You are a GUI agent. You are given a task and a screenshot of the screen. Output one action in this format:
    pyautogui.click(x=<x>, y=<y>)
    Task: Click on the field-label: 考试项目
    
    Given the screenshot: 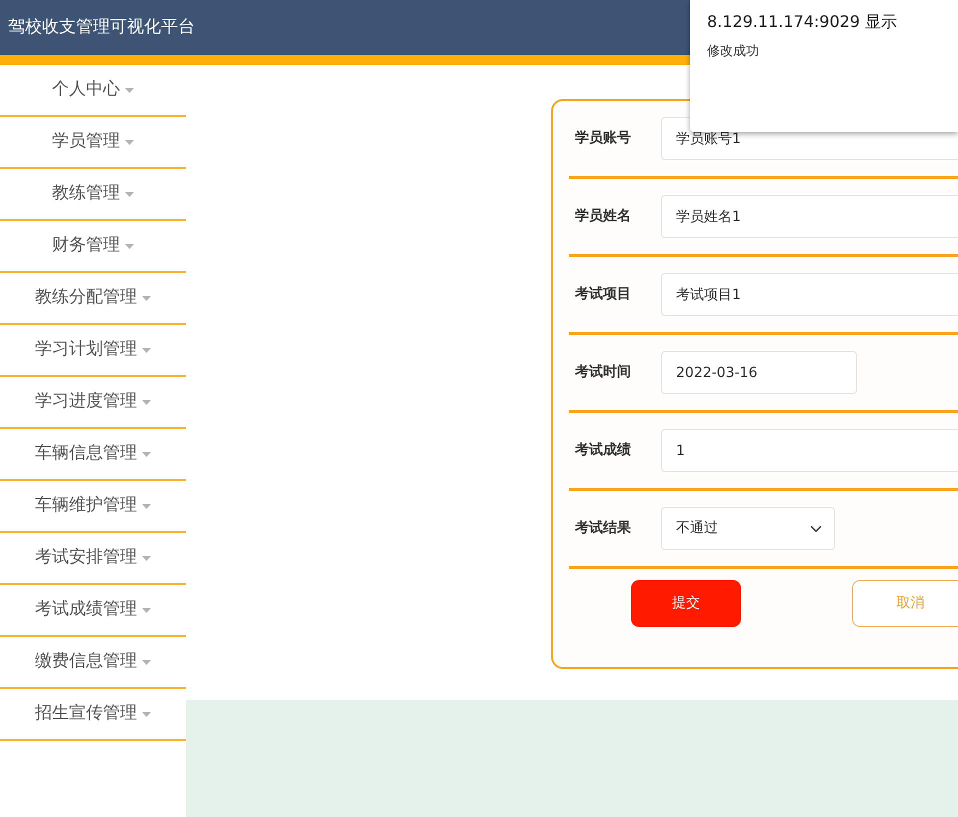 What is the action you would take?
    pyautogui.click(x=603, y=294)
    